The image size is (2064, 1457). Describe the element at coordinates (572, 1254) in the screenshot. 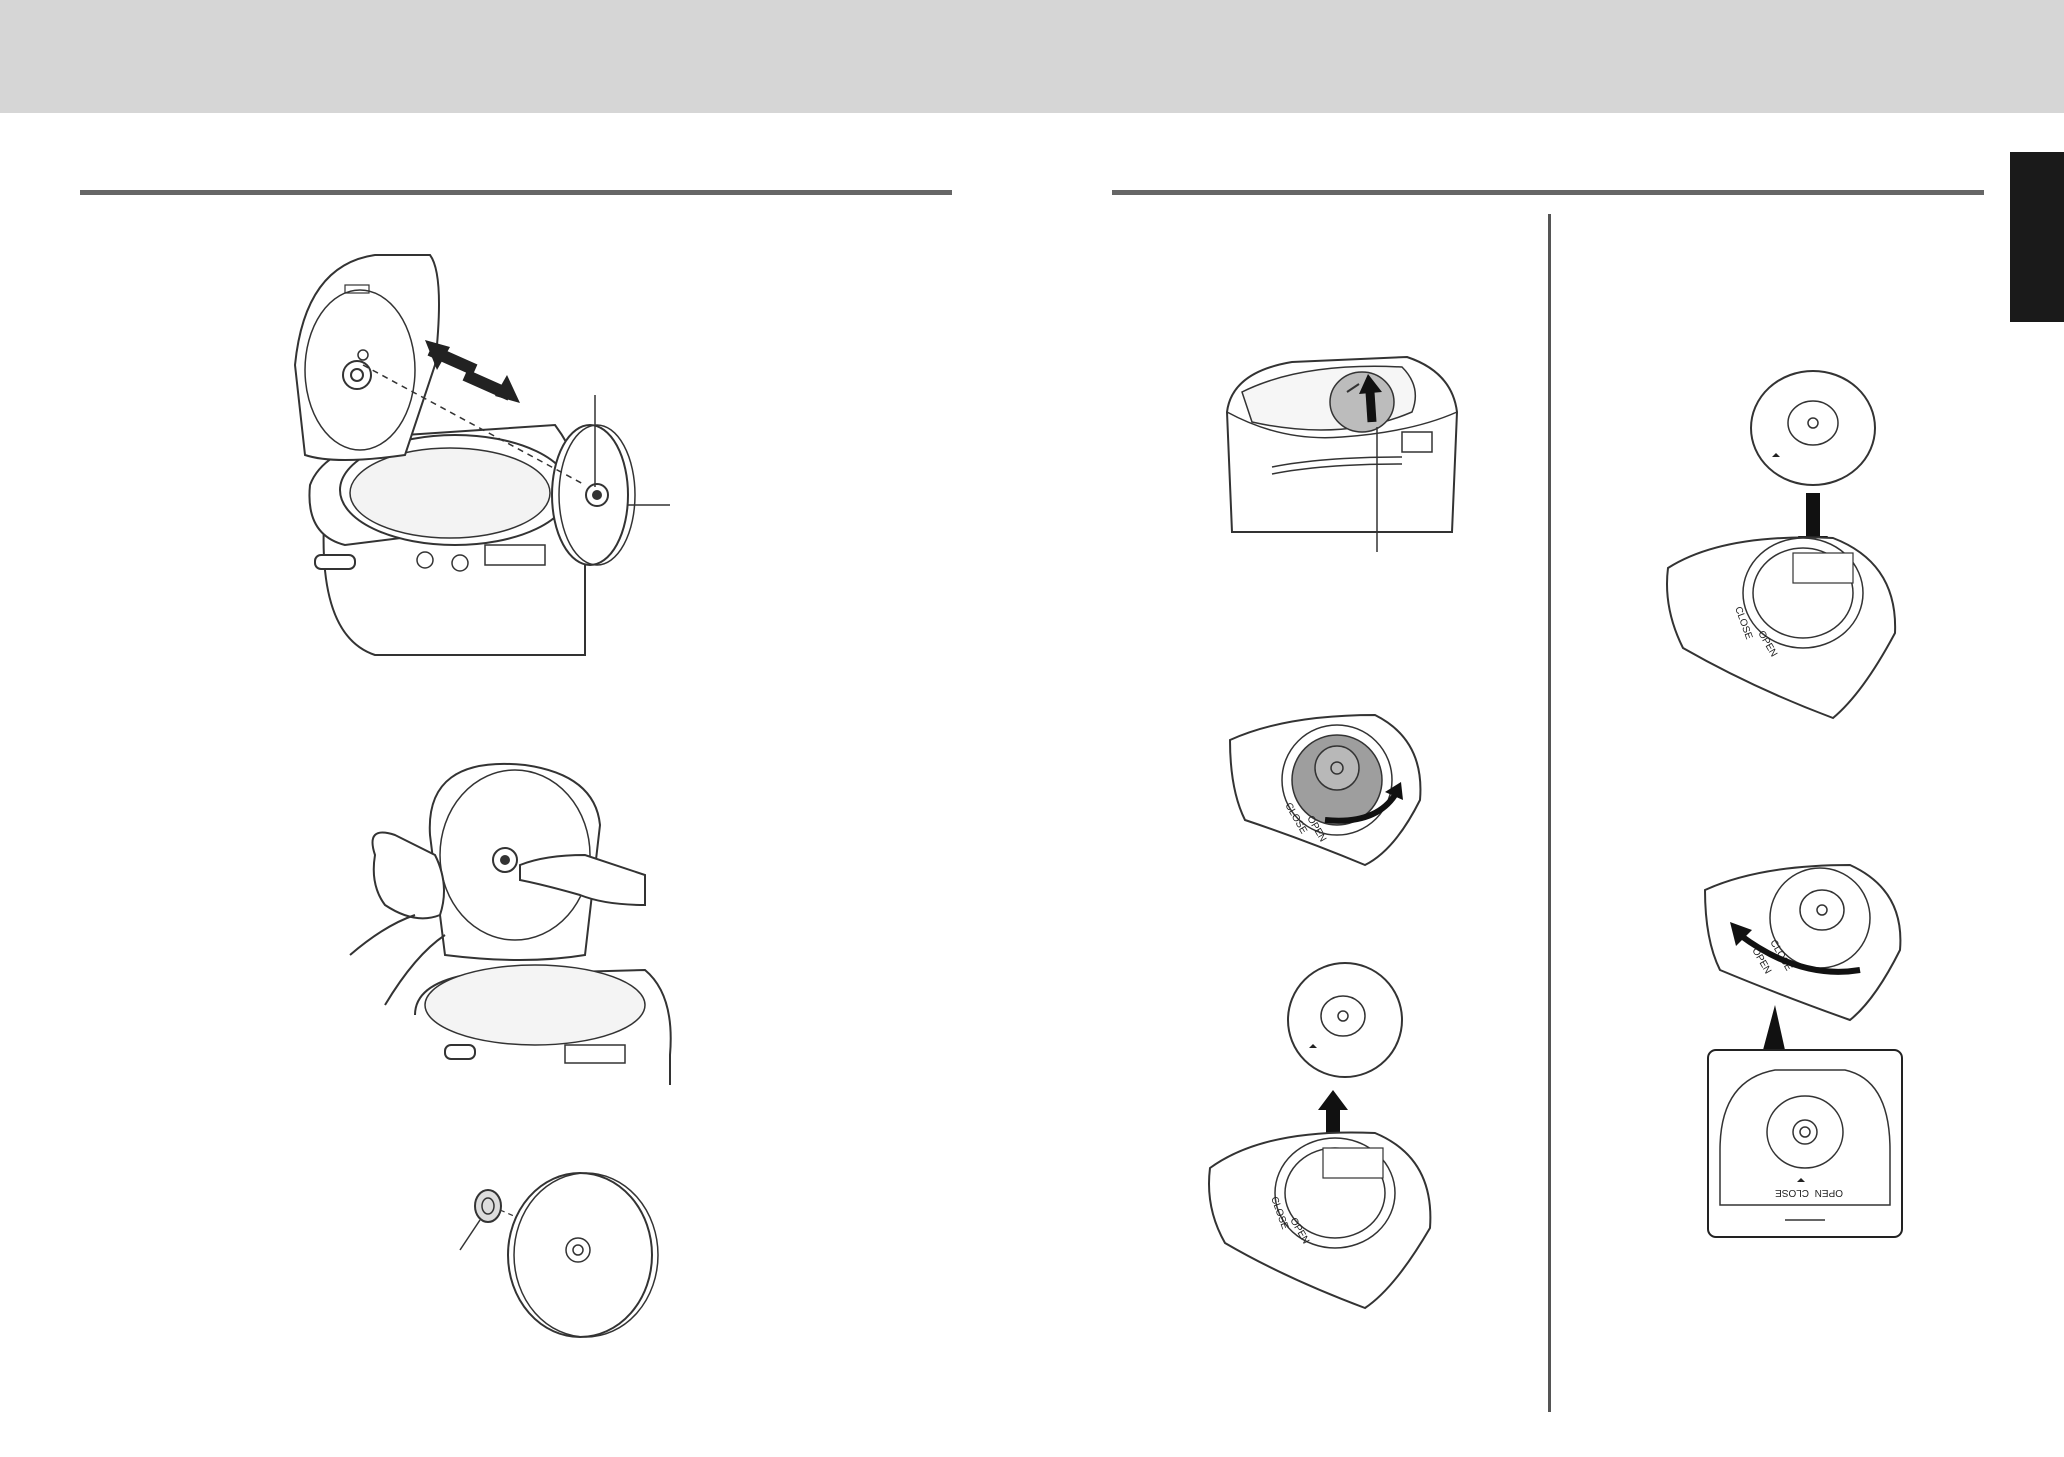

I see `cap-and-disc-figure` at that location.